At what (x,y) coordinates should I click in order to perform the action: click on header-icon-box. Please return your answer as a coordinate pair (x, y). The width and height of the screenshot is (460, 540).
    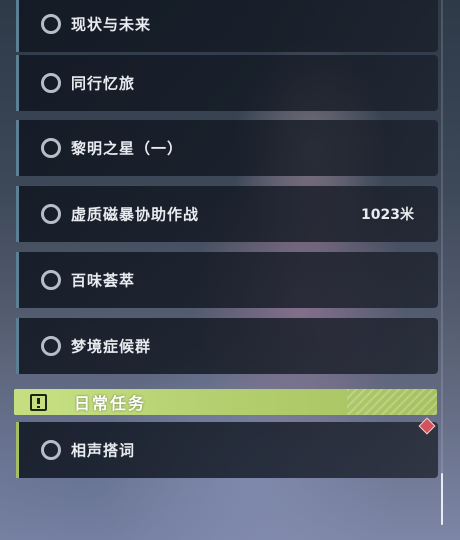
    Looking at the image, I should click on (37, 402).